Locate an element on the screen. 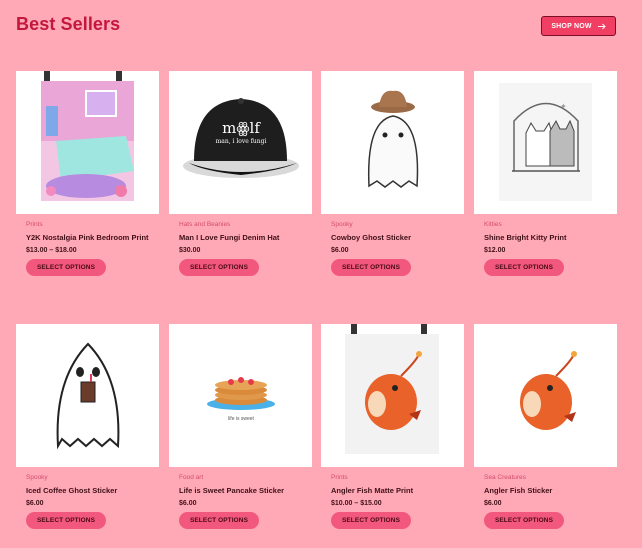 The height and width of the screenshot is (548, 642). product-category: Food art is located at coordinates (245, 477).